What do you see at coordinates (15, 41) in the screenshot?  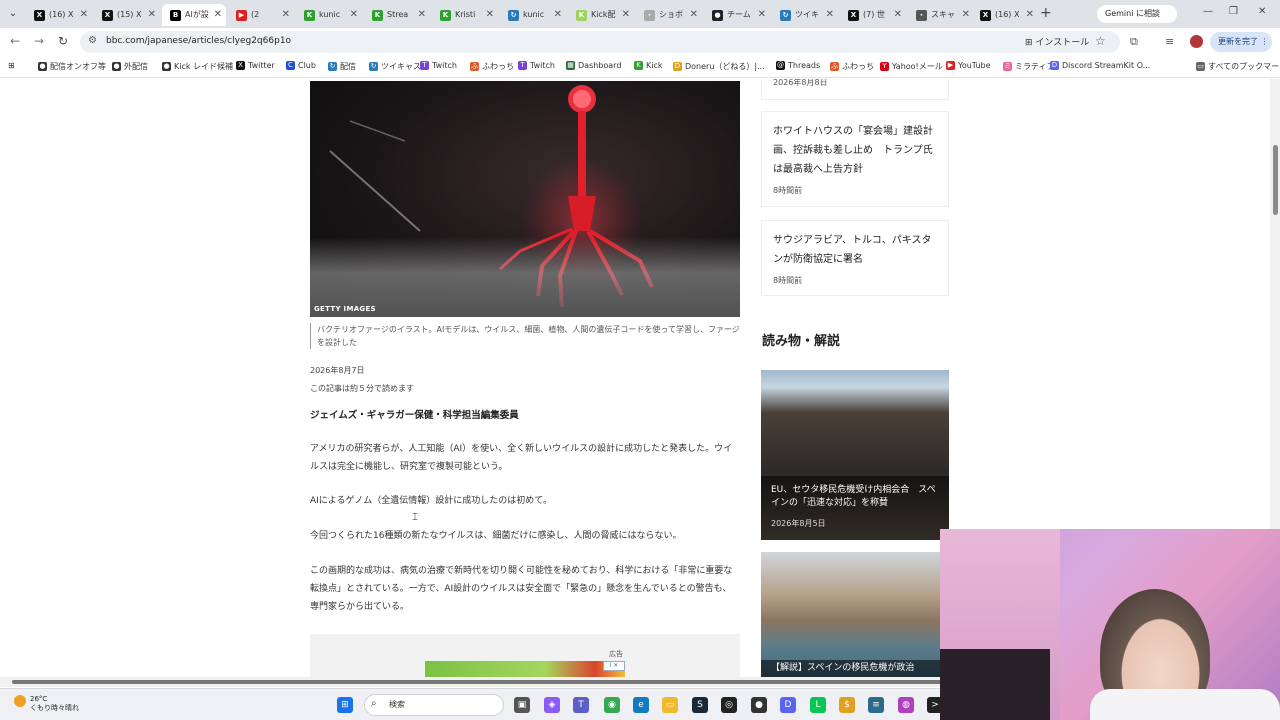 I see `back-icon: ←` at bounding box center [15, 41].